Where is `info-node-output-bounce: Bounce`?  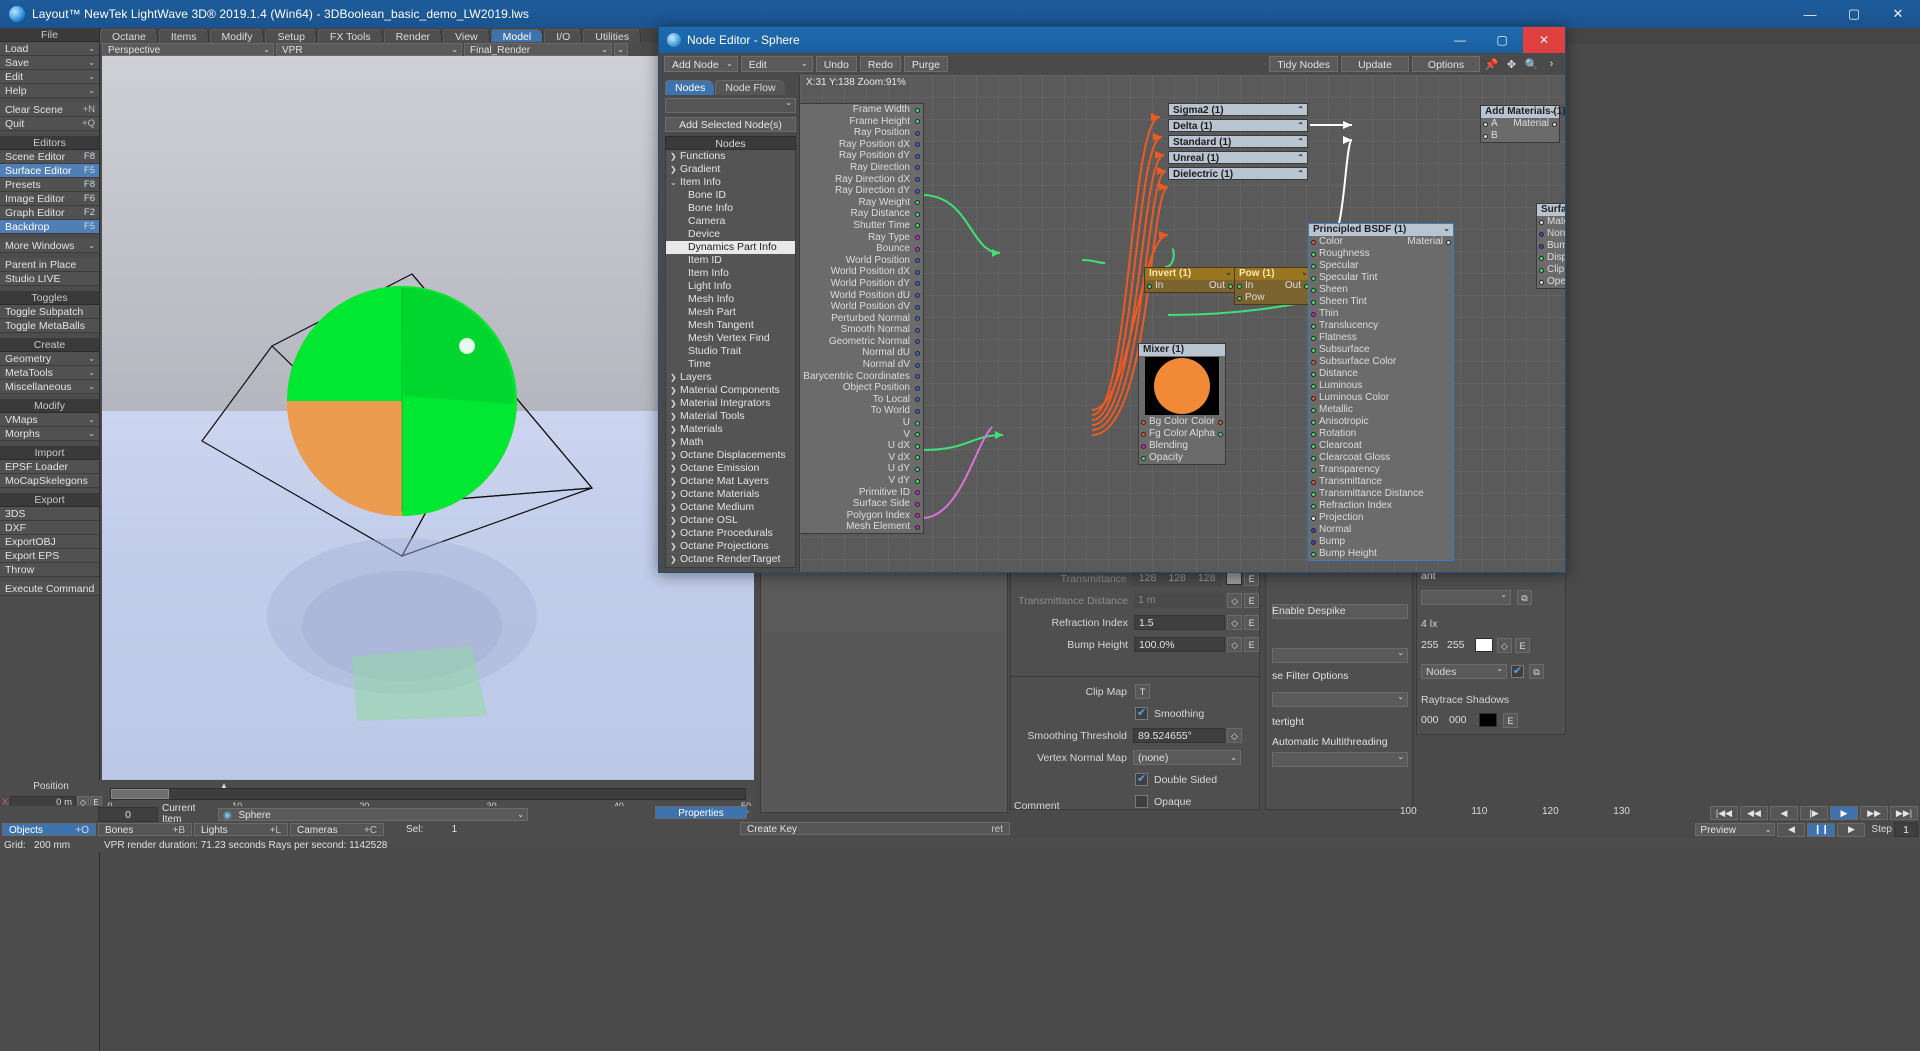
info-node-output-bounce: Bounce is located at coordinates (861, 249).